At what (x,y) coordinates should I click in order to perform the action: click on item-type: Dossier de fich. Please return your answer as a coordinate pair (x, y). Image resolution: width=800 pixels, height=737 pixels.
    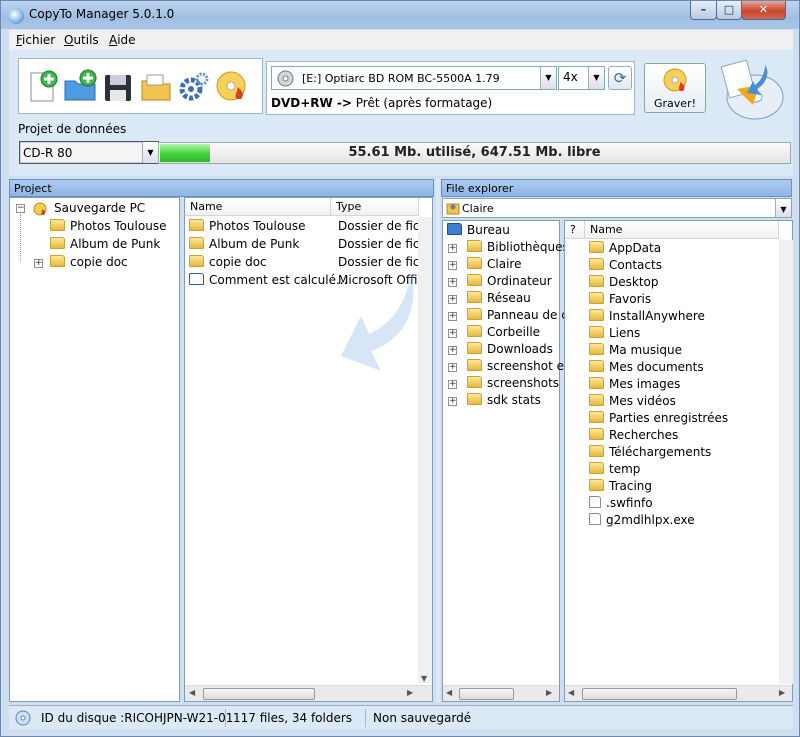
    Looking at the image, I should click on (383, 262).